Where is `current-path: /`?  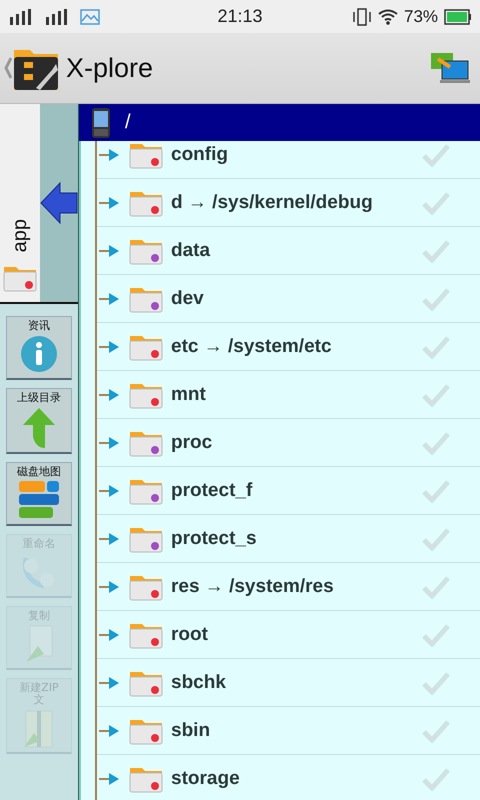
current-path: / is located at coordinates (128, 122).